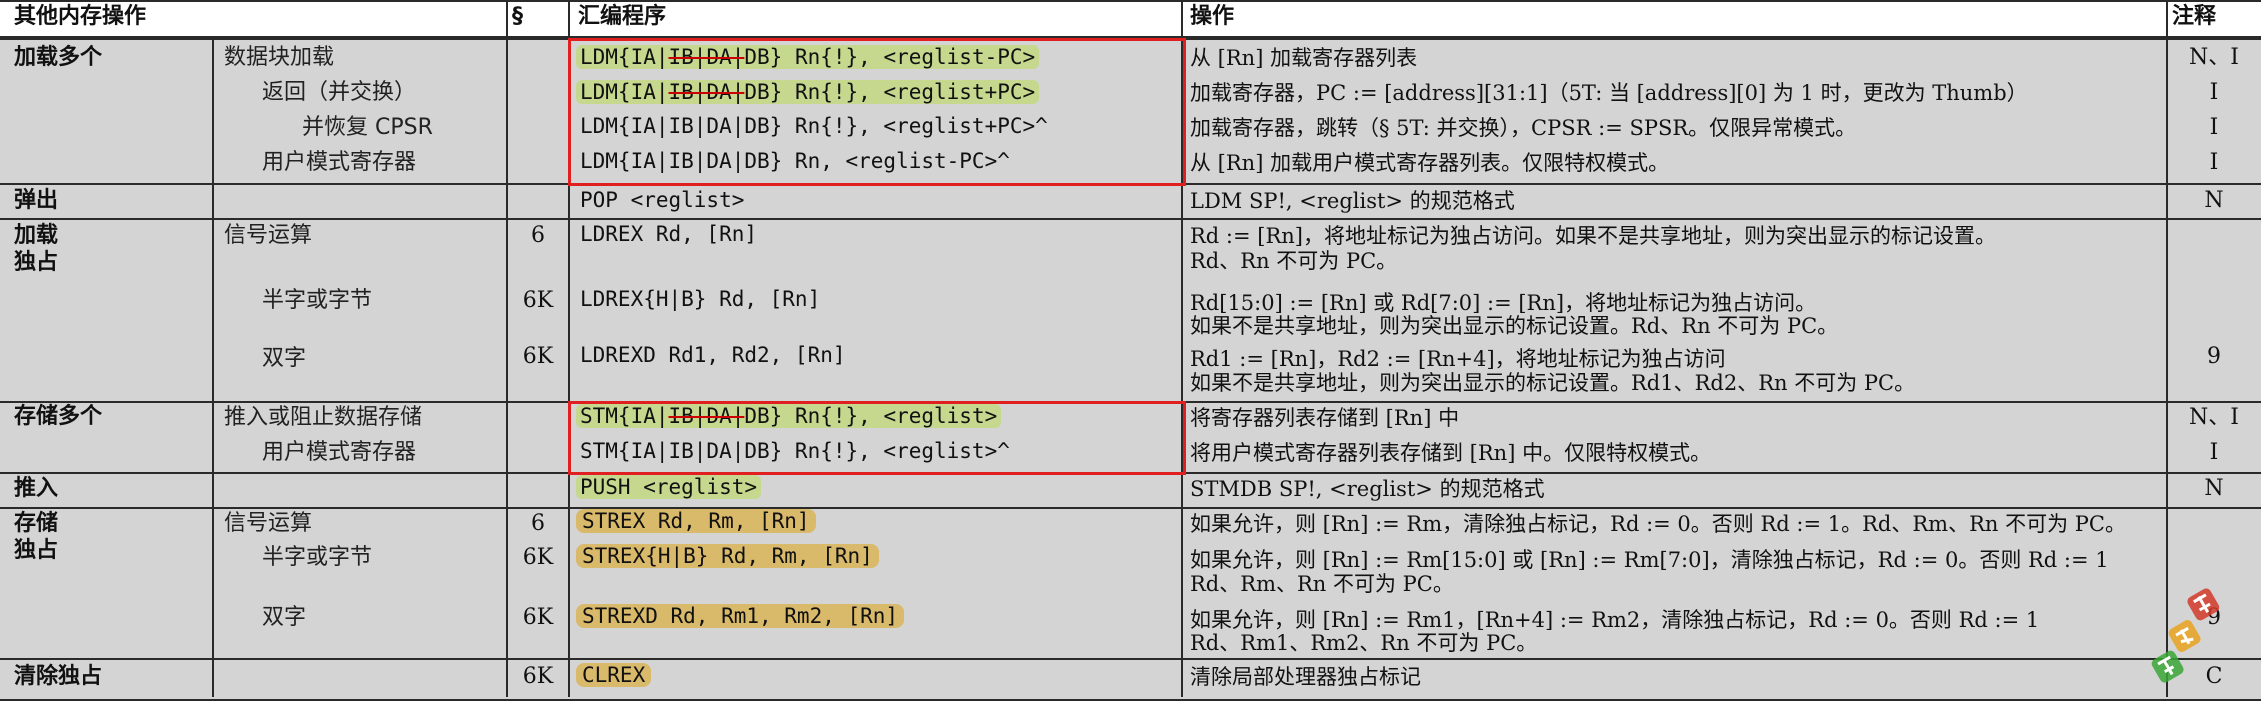  I want to click on assembler-code: STREXD Rd, Rm1, Rm2, [Rn], so click(740, 616).